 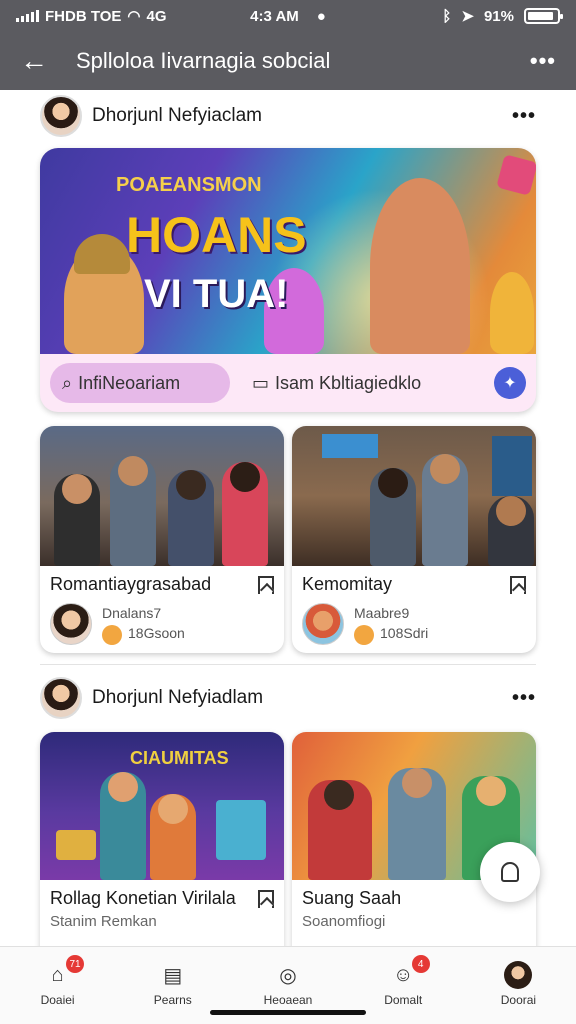 I want to click on secondary-action-button: ▭ Isam Kbltiagiedklo, so click(x=362, y=383).